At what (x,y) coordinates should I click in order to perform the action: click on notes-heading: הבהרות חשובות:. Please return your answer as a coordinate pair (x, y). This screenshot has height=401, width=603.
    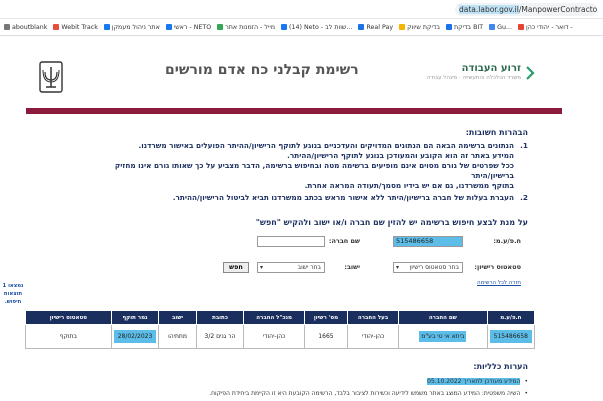
    Looking at the image, I should click on (496, 132).